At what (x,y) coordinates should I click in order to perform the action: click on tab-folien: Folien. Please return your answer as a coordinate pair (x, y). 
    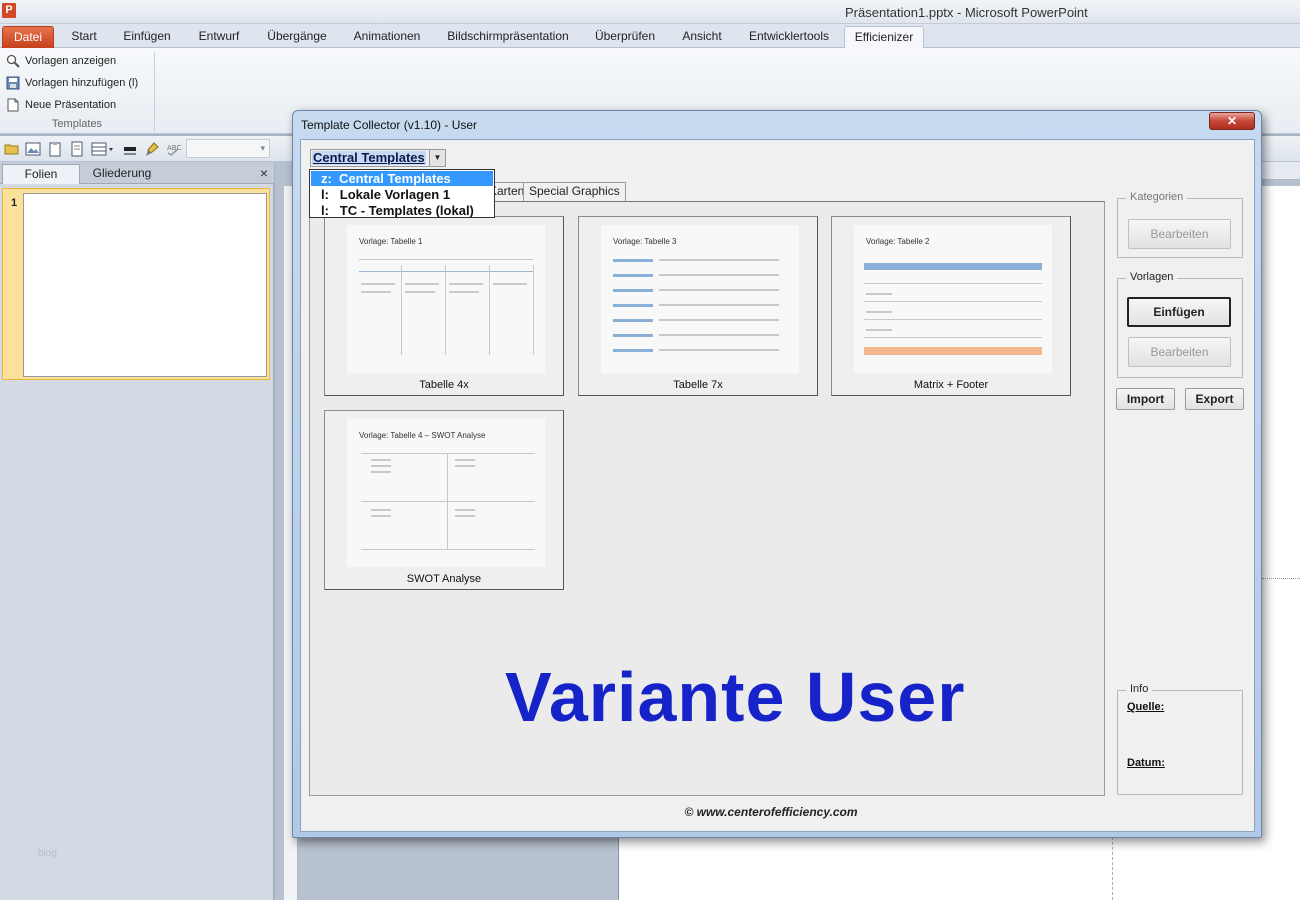
    Looking at the image, I should click on (41, 174).